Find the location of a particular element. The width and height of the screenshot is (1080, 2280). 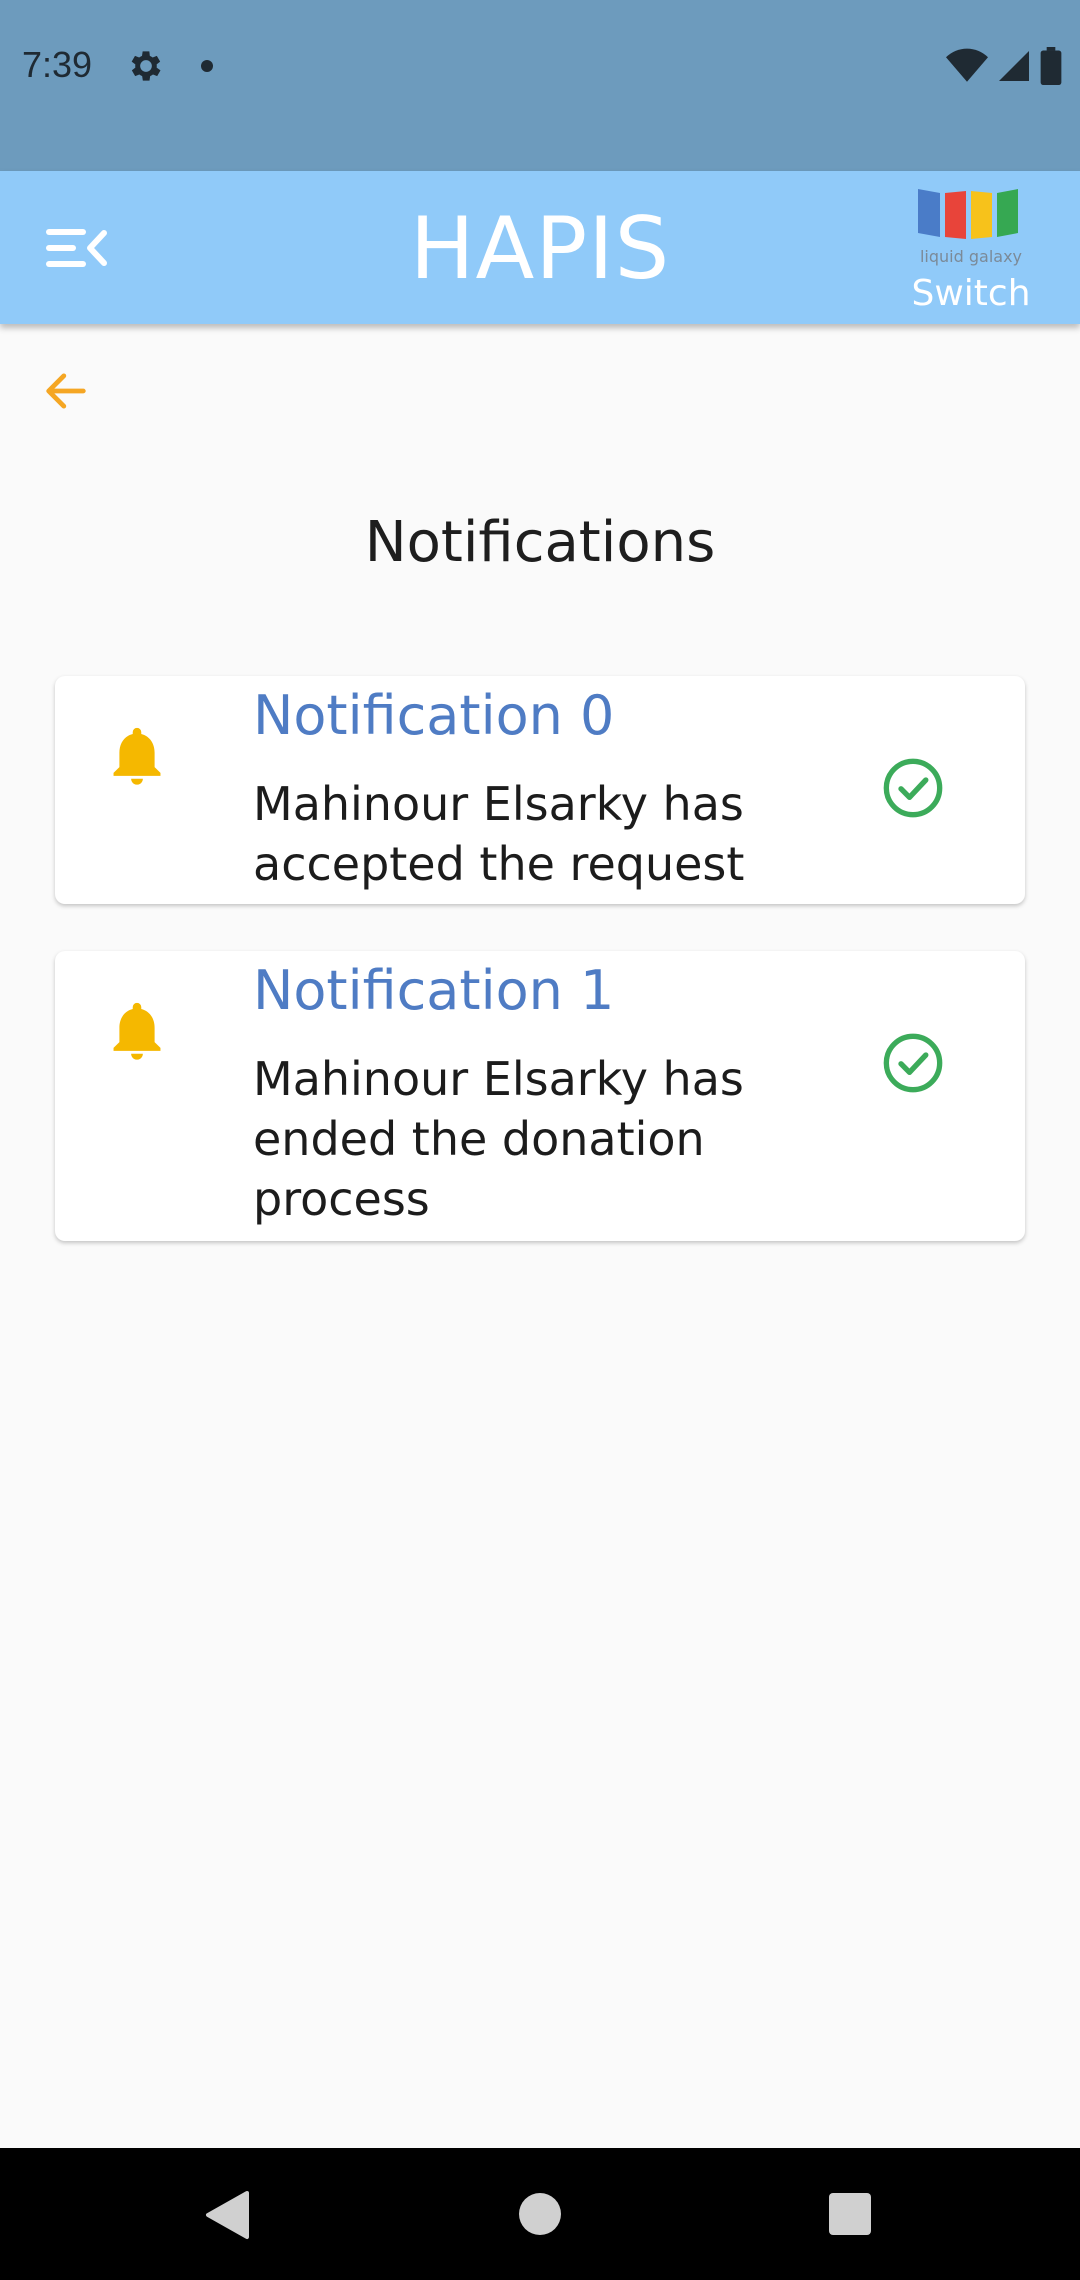

arrow-back-icon is located at coordinates (66, 391).